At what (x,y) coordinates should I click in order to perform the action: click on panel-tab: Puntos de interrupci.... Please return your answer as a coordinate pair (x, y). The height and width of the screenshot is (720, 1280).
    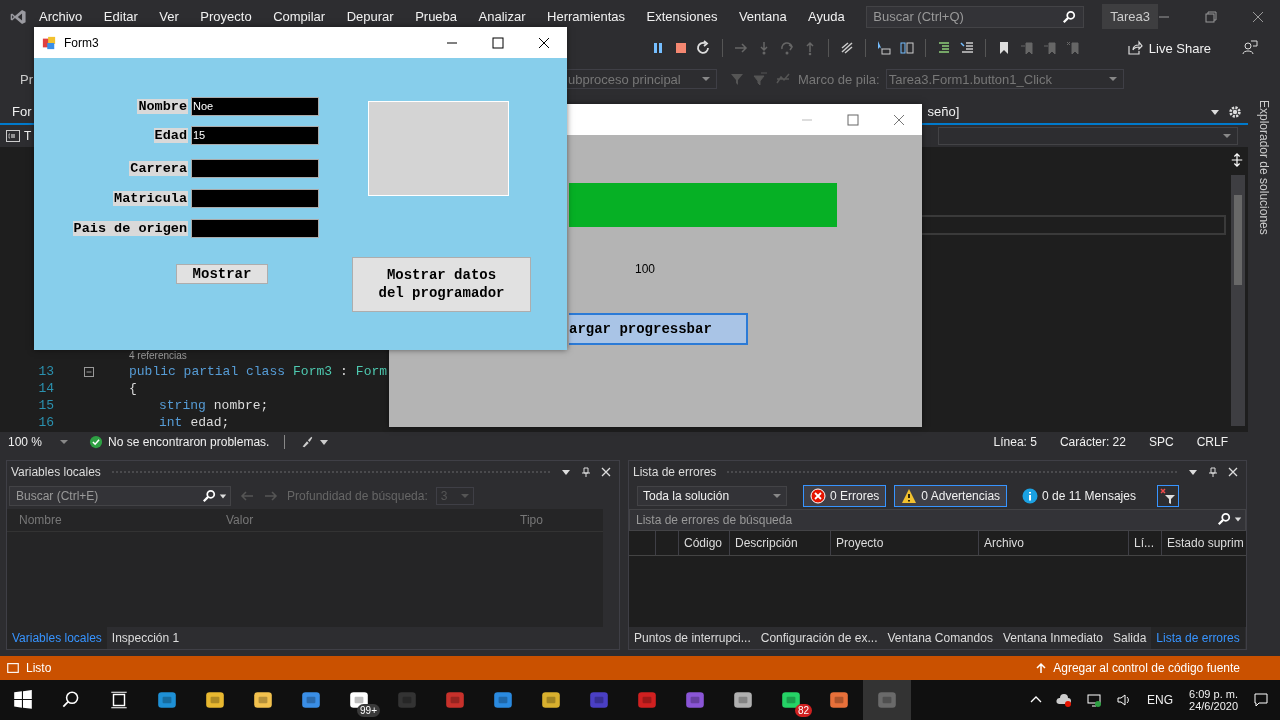
    Looking at the image, I should click on (692, 638).